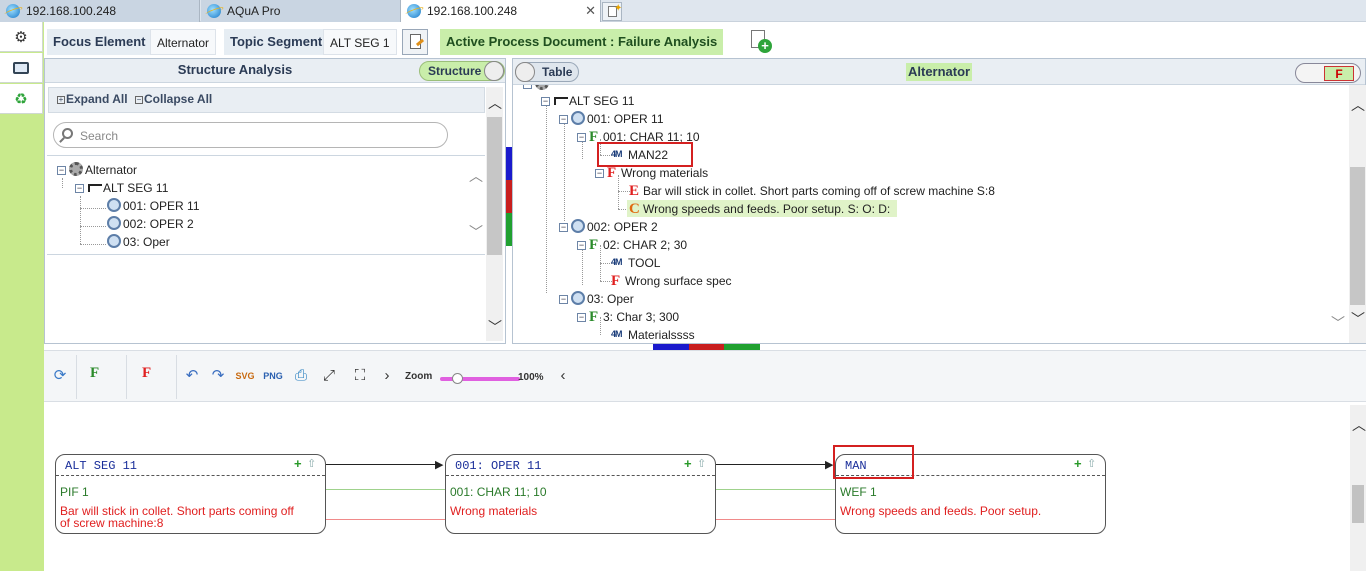  I want to click on function-filter-button: F, so click(94, 373).